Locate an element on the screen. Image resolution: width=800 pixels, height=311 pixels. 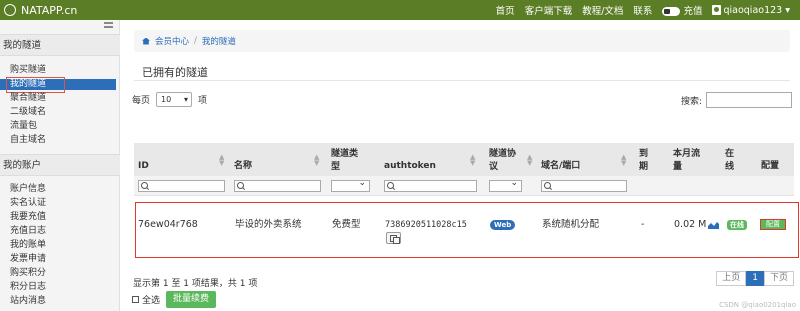
wallet-icon is located at coordinates (671, 11).